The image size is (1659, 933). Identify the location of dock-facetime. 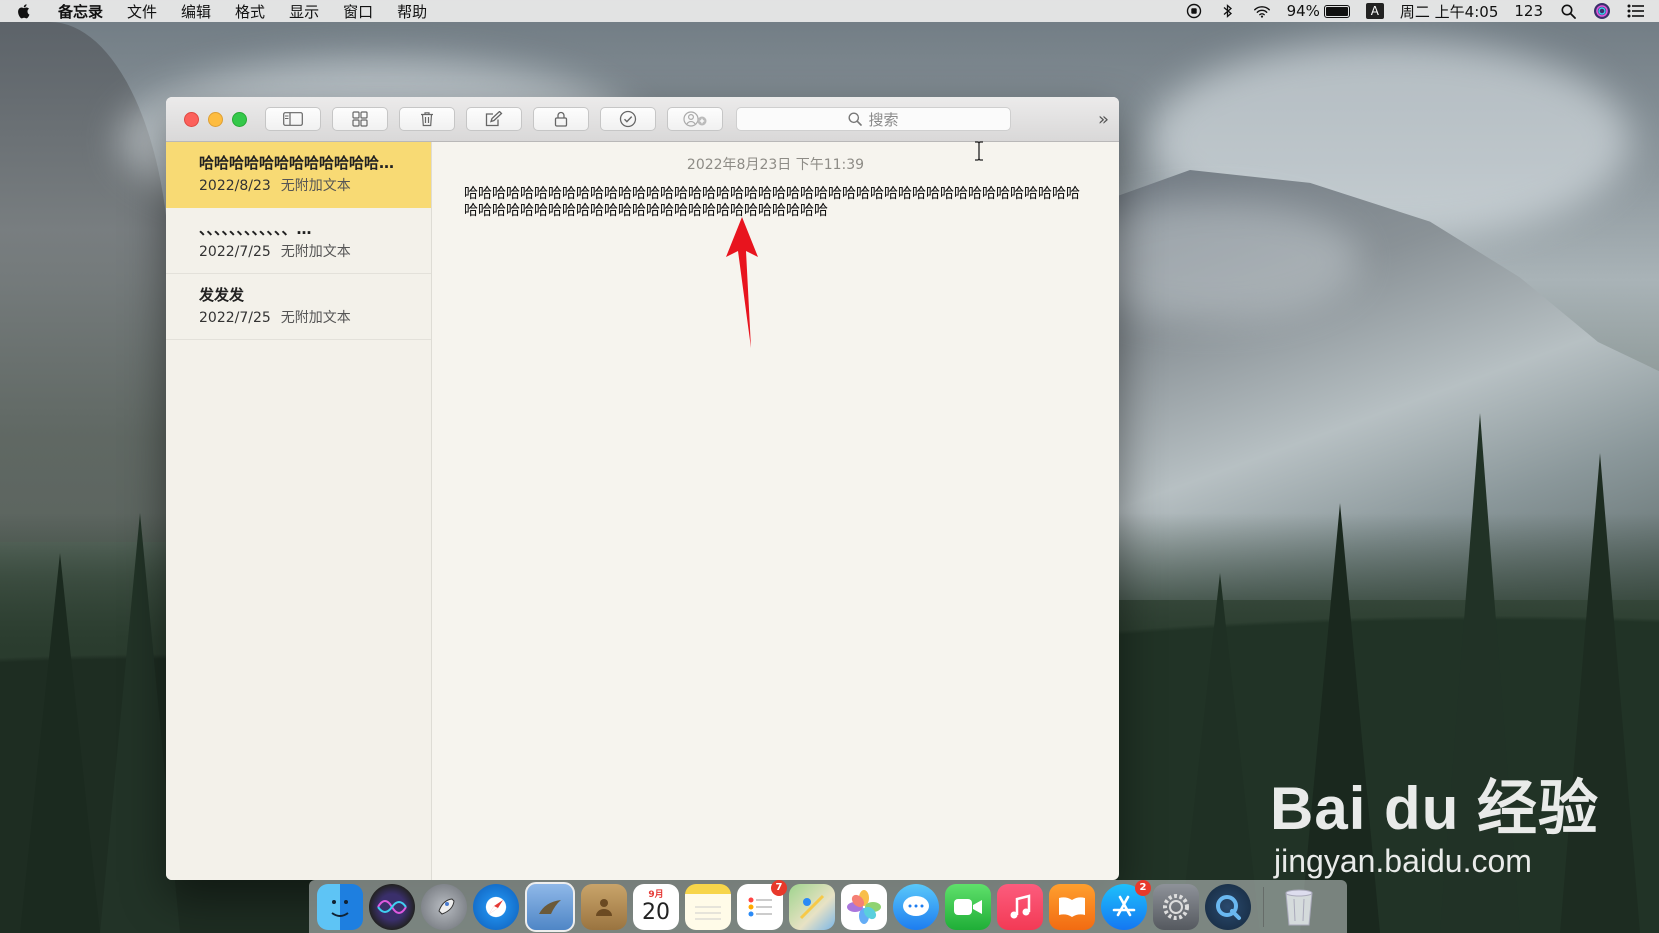
(968, 906).